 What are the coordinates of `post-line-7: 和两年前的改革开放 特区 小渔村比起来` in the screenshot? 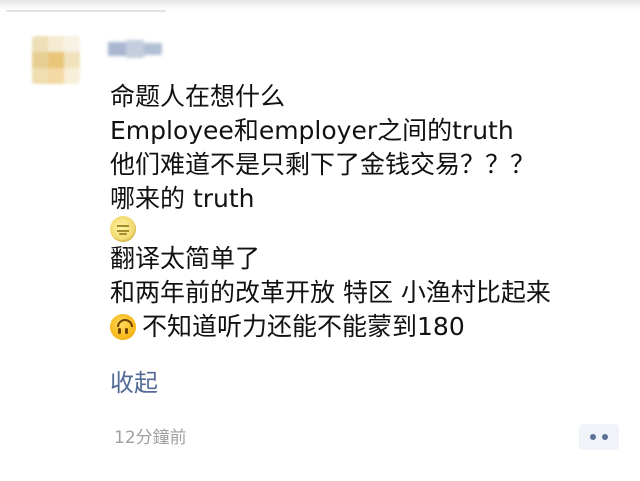 It's located at (330, 292).